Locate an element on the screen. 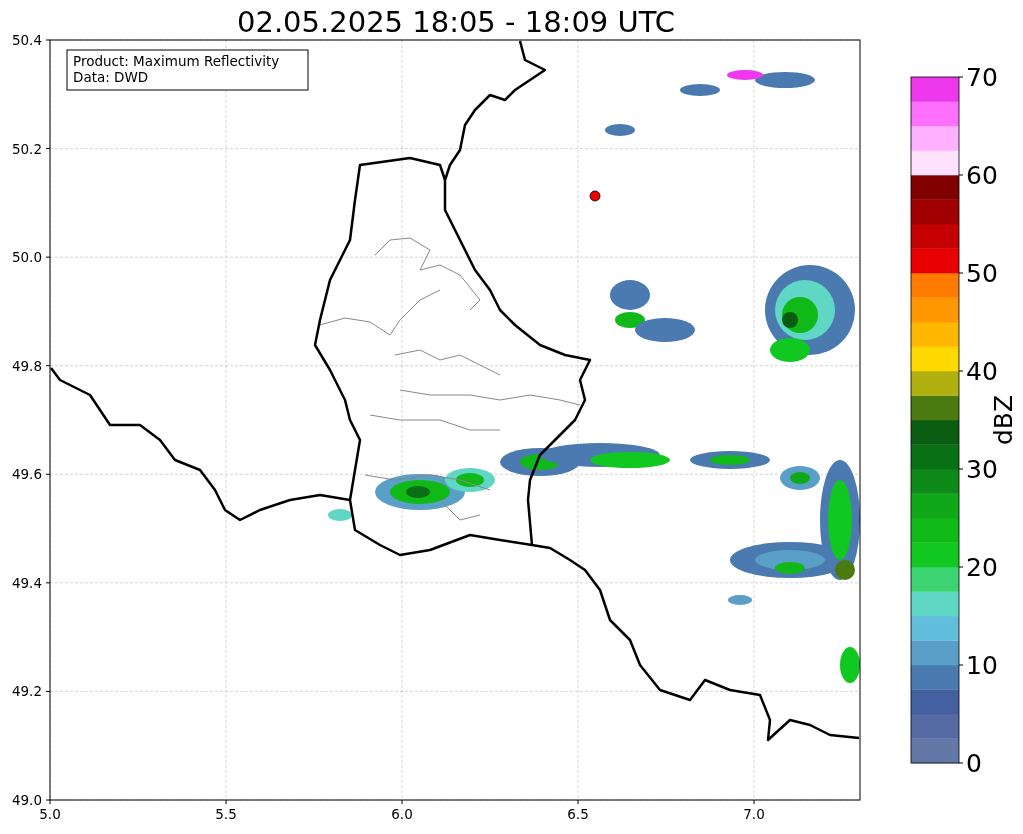 The width and height of the screenshot is (1023, 834). colorbar-tick-label: 40 is located at coordinates (982, 371).